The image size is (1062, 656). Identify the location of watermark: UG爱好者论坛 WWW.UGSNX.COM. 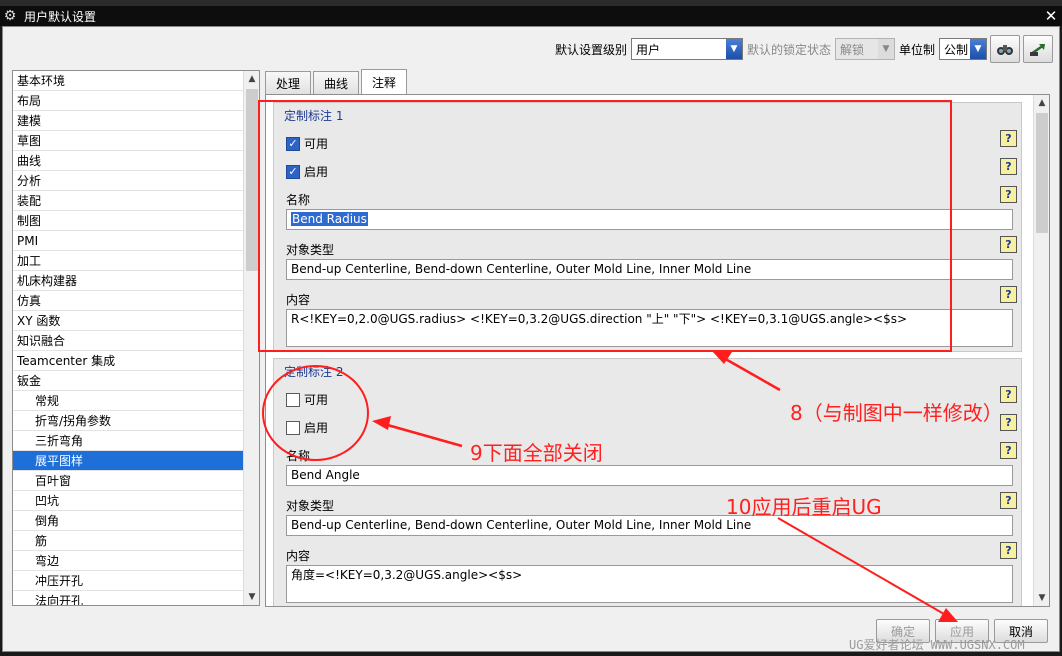
(937, 645).